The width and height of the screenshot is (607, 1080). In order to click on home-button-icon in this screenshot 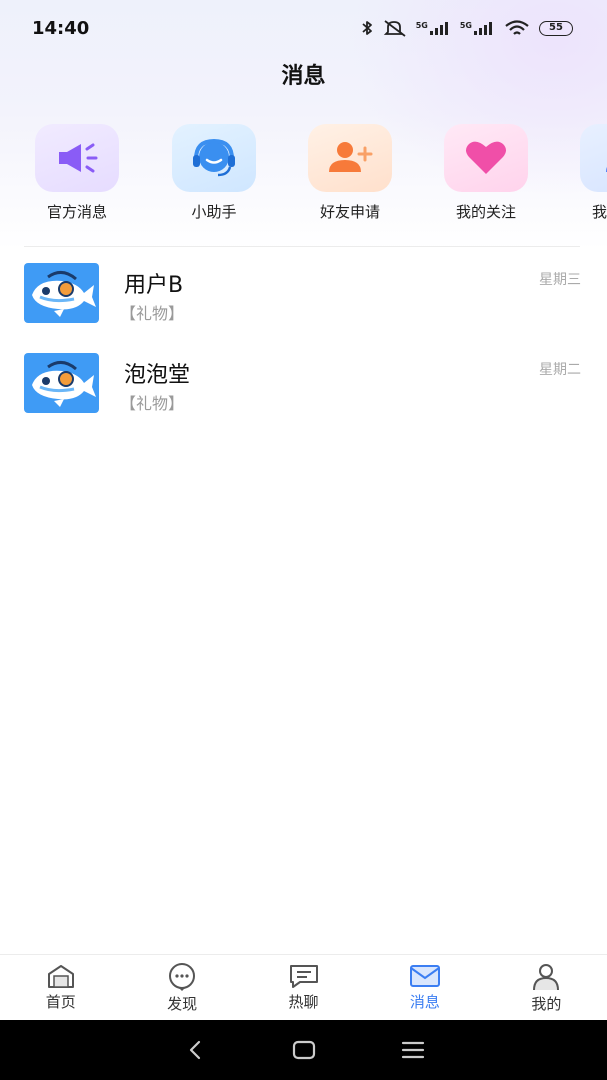, I will do `click(304, 1050)`.